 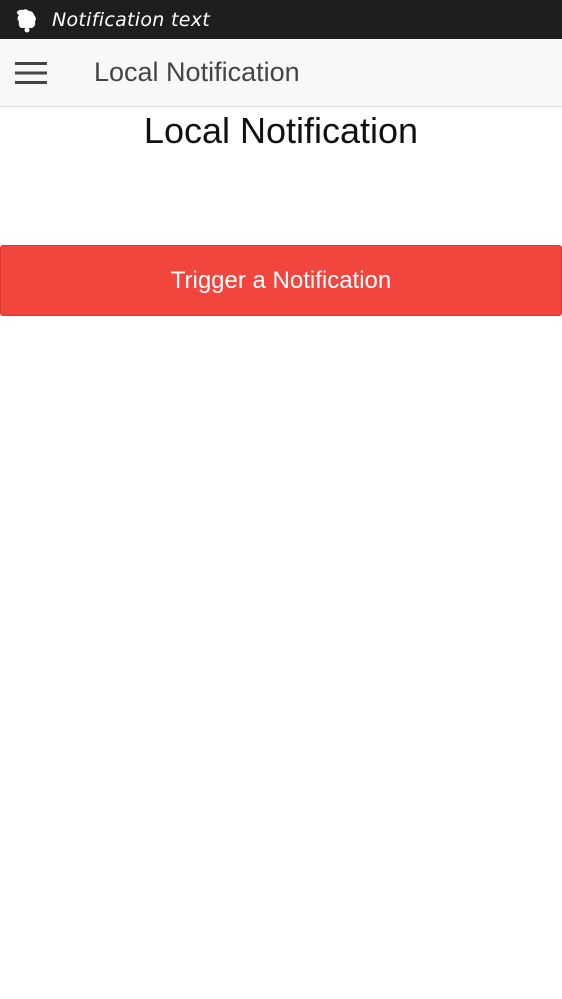 I want to click on status-notification-text: Notification text, so click(x=131, y=19).